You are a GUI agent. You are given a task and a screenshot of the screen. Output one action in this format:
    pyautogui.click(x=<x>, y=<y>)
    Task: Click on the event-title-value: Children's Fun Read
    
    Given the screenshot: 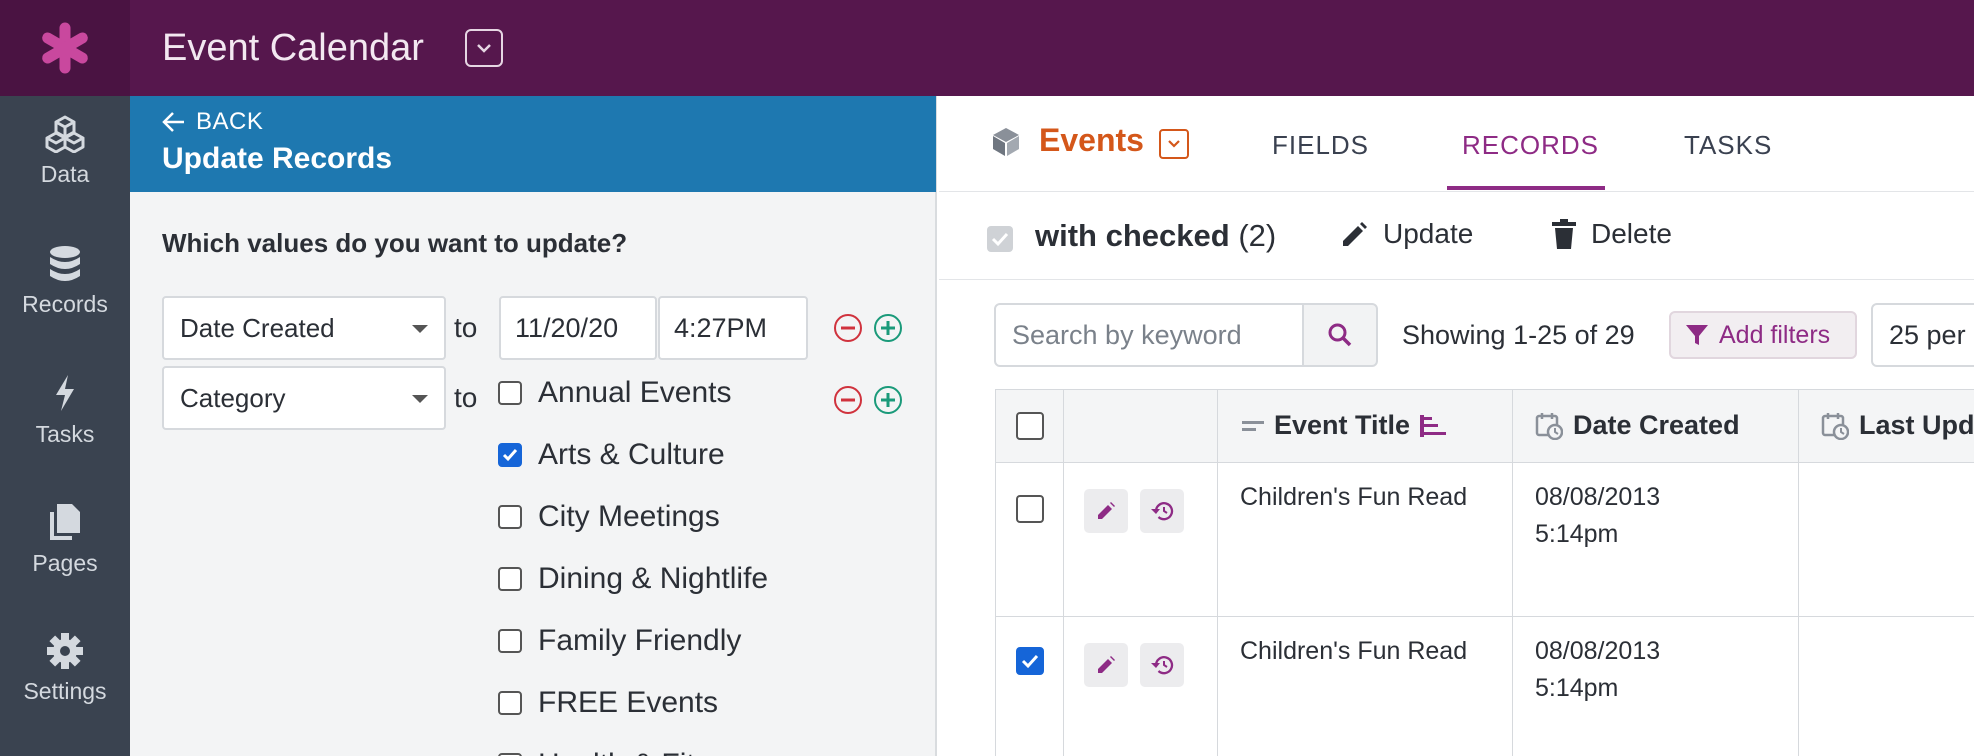 What is the action you would take?
    pyautogui.click(x=1354, y=651)
    